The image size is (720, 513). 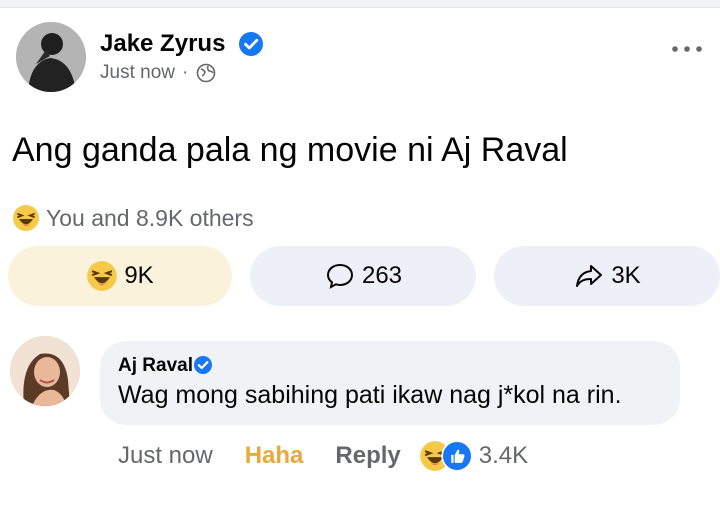 What do you see at coordinates (503, 455) in the screenshot?
I see `comment-reaction-count: 3.4K` at bounding box center [503, 455].